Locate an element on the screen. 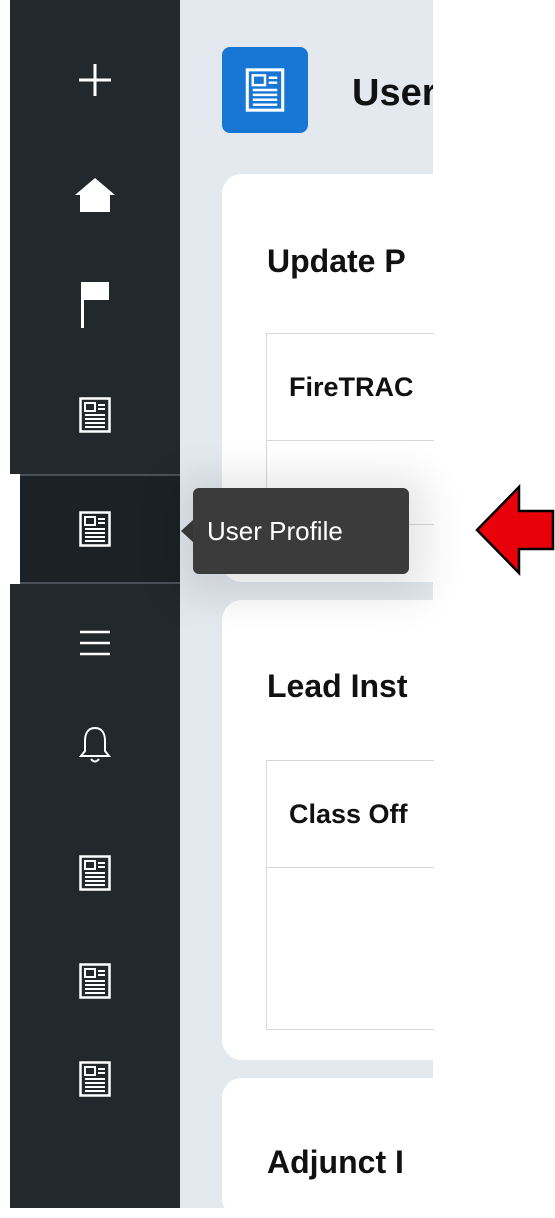 This screenshot has height=1218, width=555. bell-icon is located at coordinates (95, 745).